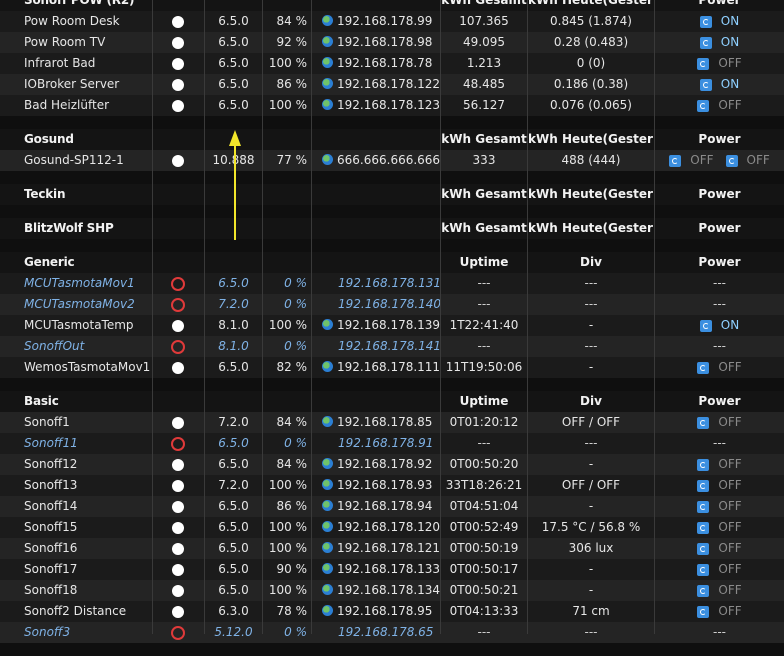 The width and height of the screenshot is (784, 656). What do you see at coordinates (88, 21) in the screenshot?
I see `device-name: Pow Room Desk` at bounding box center [88, 21].